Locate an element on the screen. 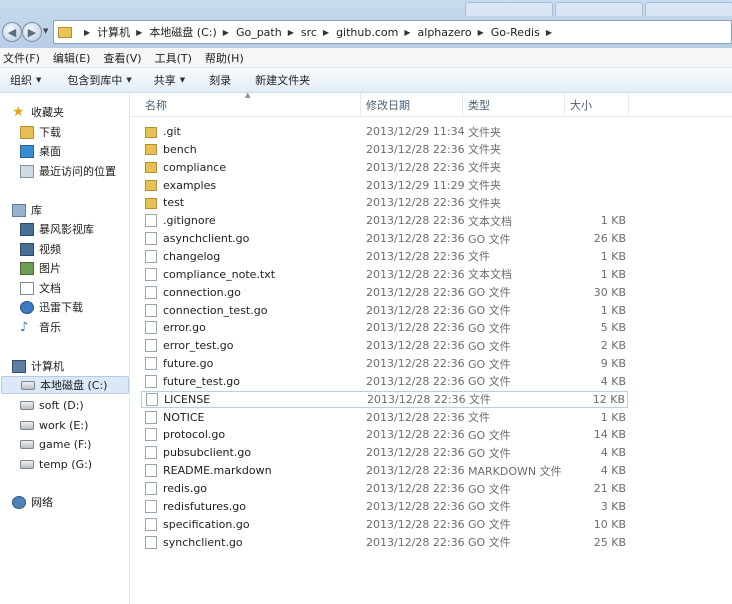  menu-help: 帮助(H) is located at coordinates (224, 58).